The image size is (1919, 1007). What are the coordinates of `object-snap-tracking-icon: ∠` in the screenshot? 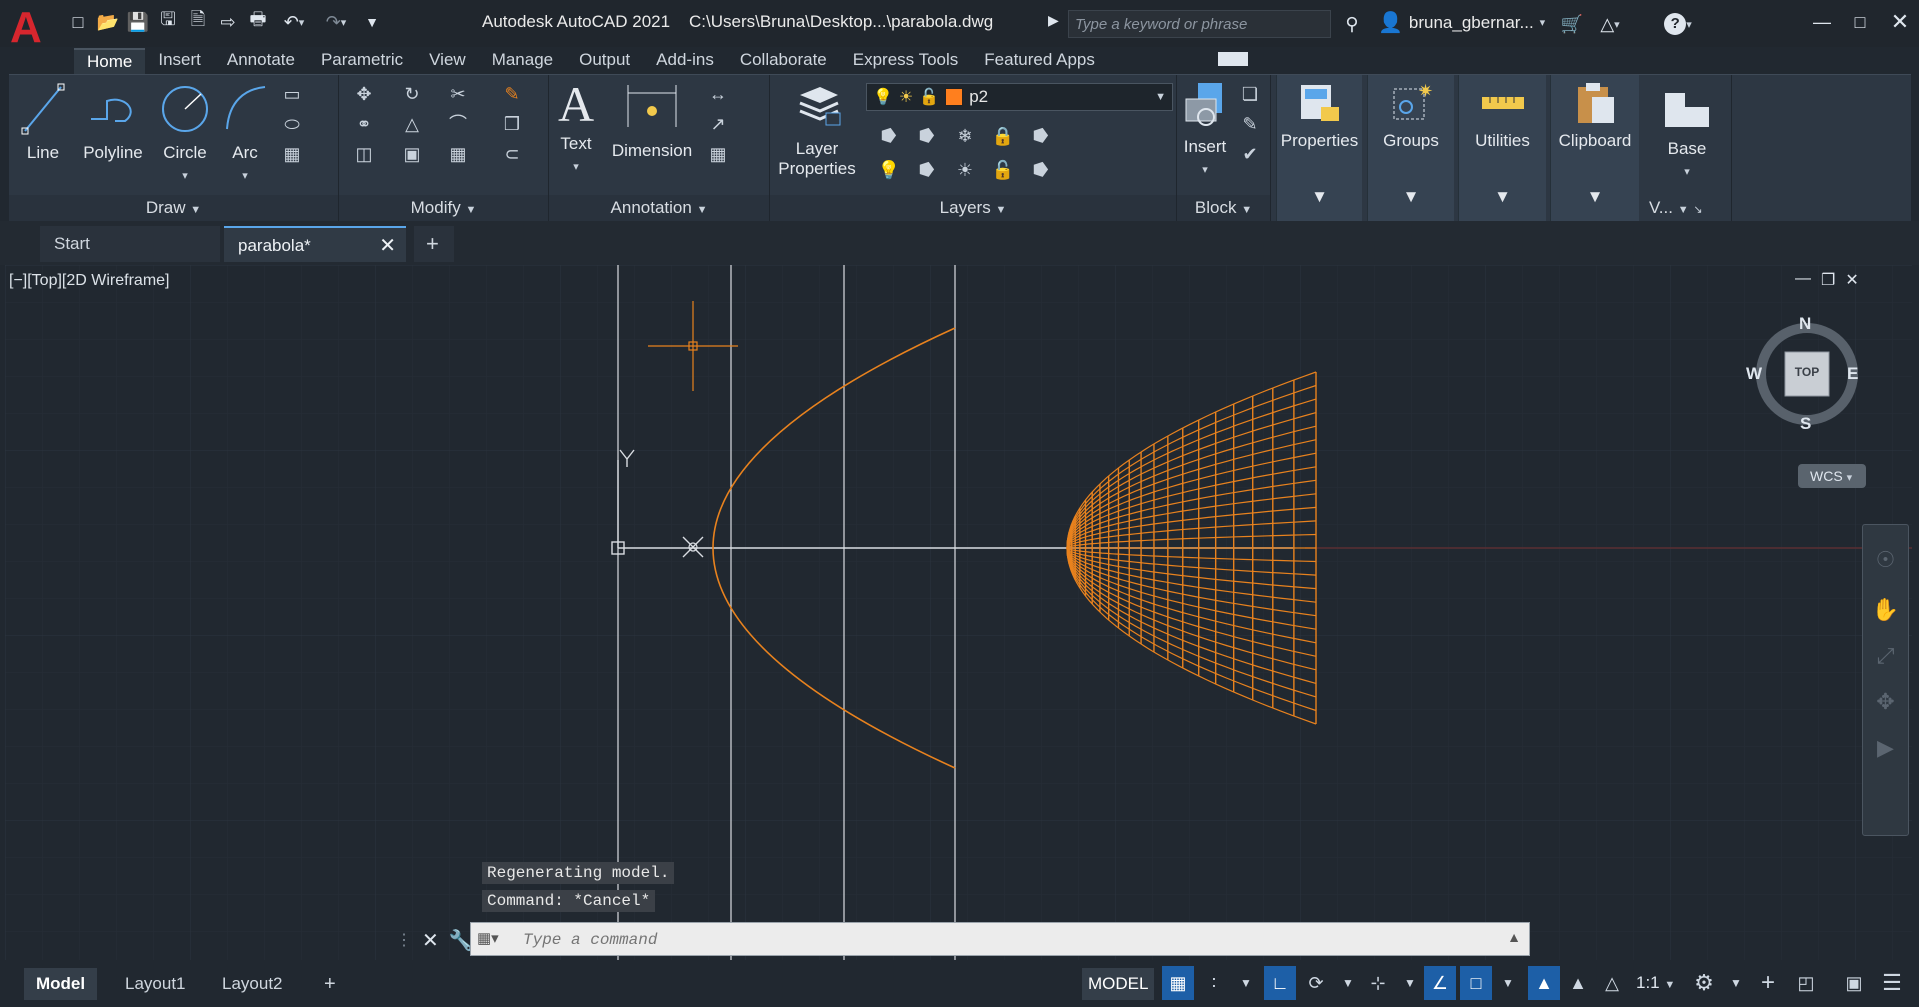 It's located at (1440, 983).